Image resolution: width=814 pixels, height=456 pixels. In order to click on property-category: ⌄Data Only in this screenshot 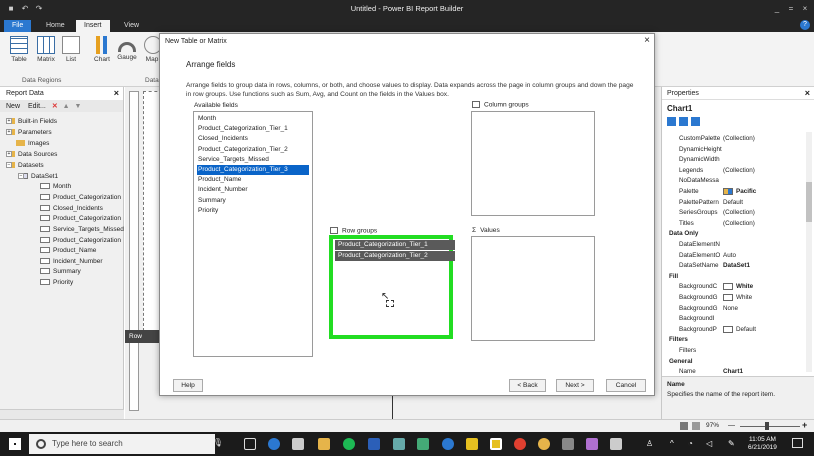, I will do `click(736, 235)`.